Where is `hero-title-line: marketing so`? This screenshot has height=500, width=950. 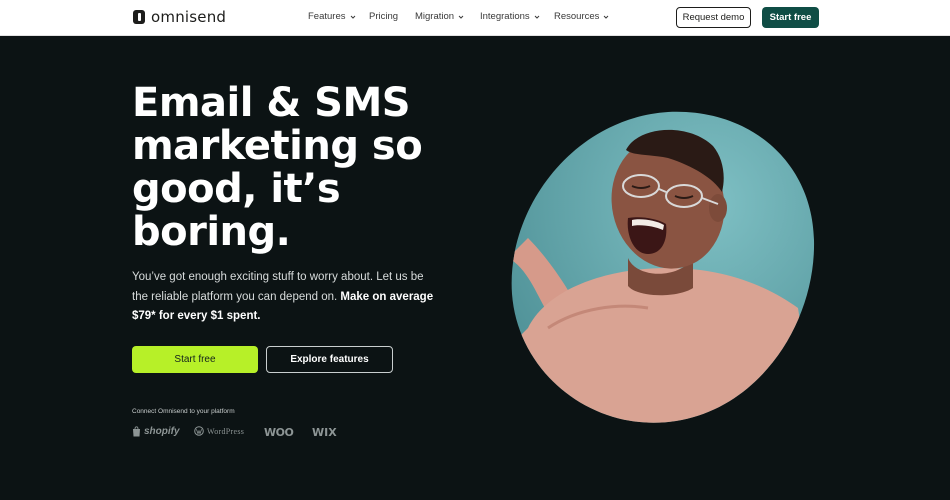
hero-title-line: marketing so is located at coordinates (277, 146).